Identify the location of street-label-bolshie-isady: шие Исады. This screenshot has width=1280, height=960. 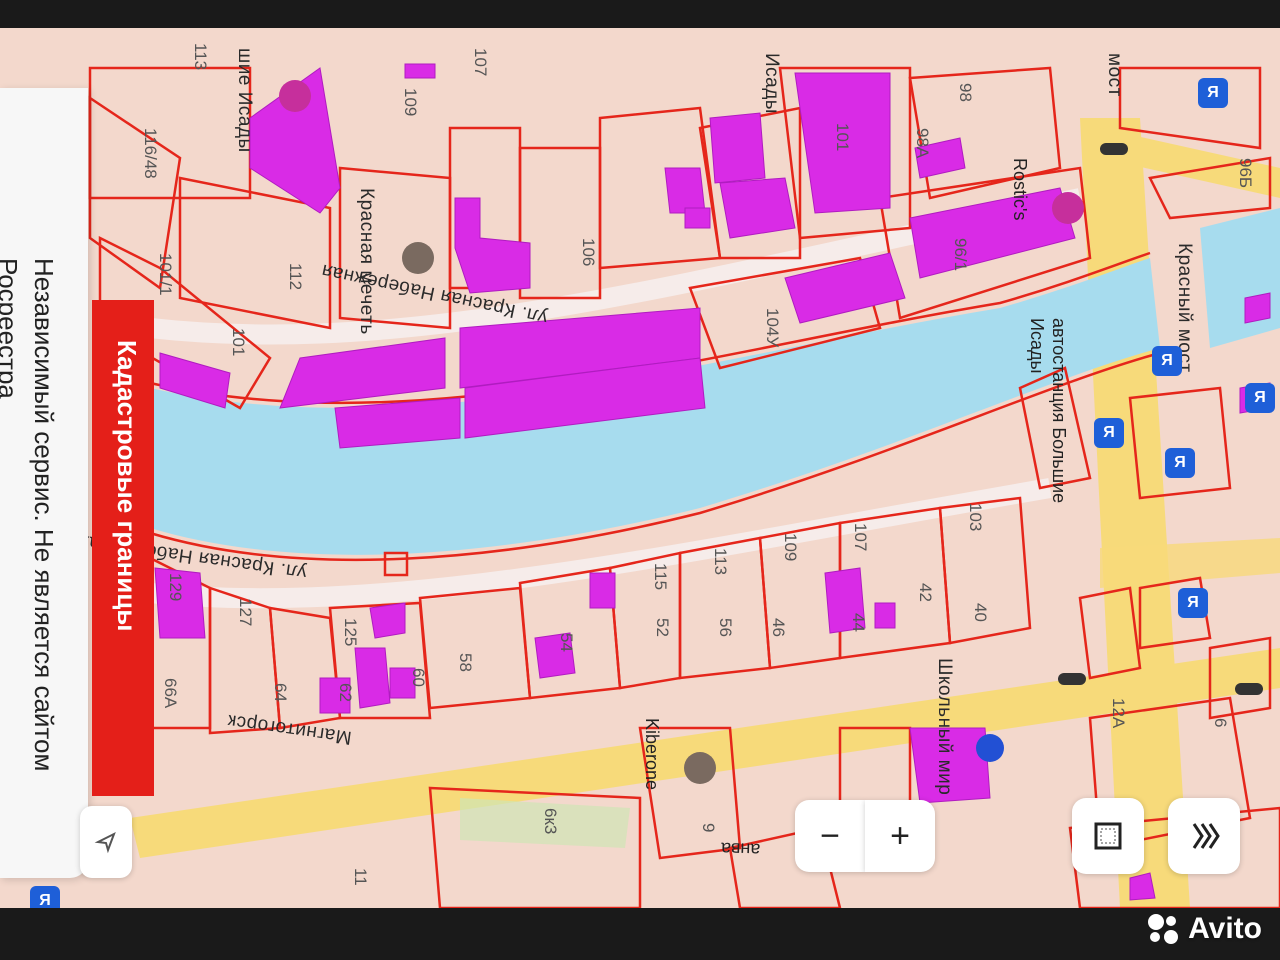
(244, 100).